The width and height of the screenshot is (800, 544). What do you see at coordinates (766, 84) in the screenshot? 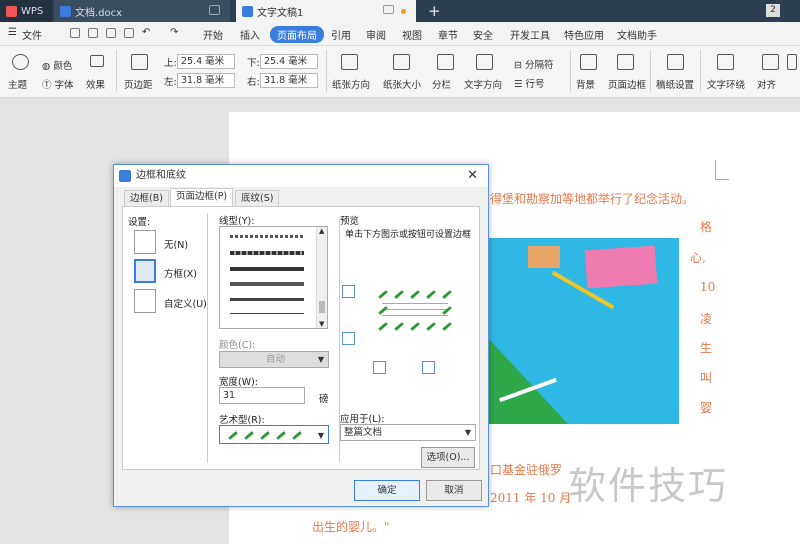
I see `align-button: 对齐` at bounding box center [766, 84].